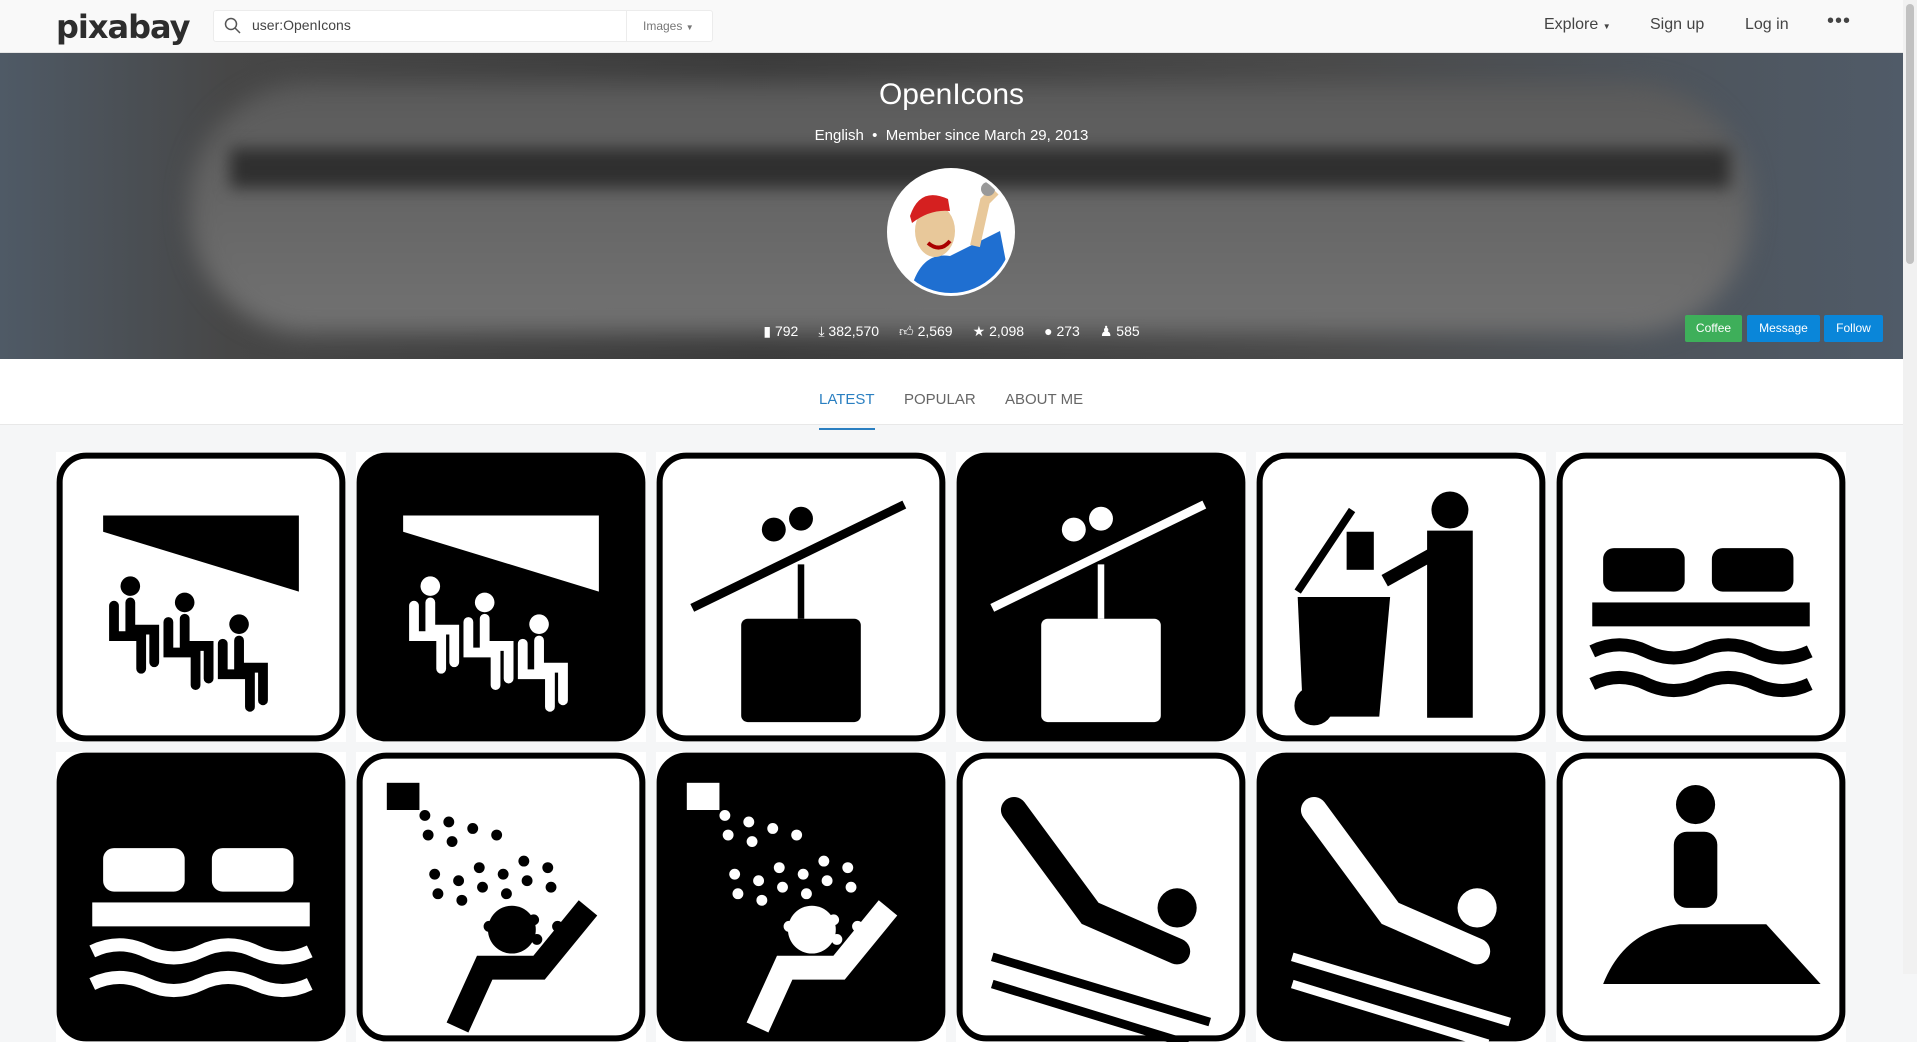 Image resolution: width=1917 pixels, height=1042 pixels. What do you see at coordinates (1128, 331) in the screenshot?
I see `stat-value: 585` at bounding box center [1128, 331].